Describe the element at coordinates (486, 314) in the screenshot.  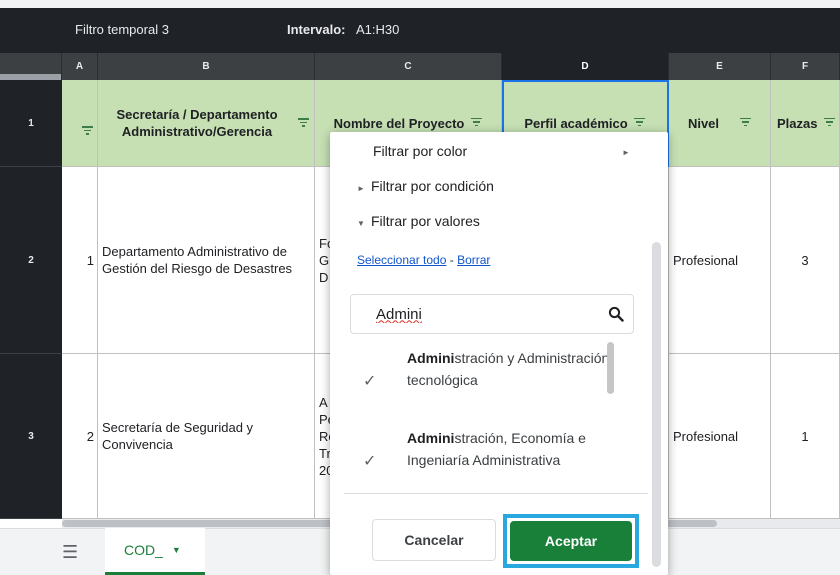
I see `search-input` at that location.